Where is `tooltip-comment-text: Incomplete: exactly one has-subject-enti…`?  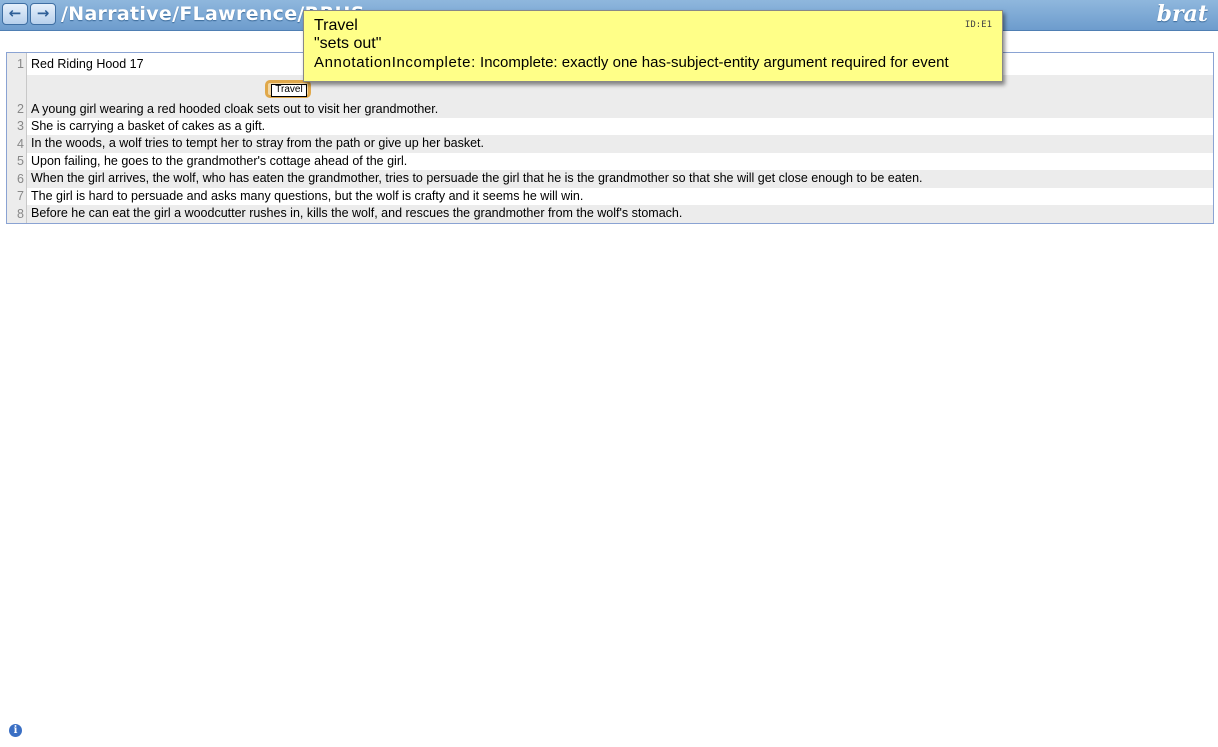 tooltip-comment-text: Incomplete: exactly one has-subject-enti… is located at coordinates (712, 62).